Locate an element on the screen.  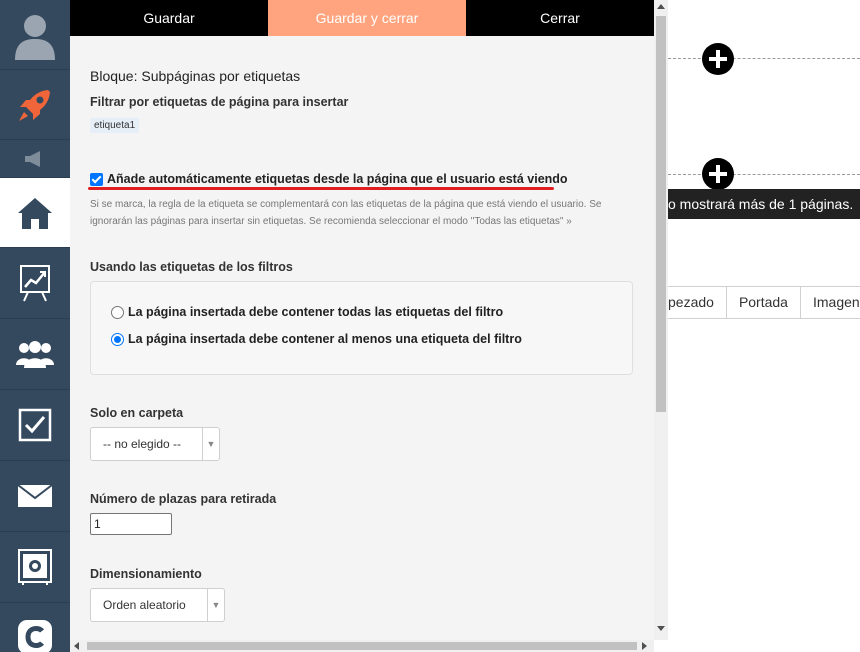
sidebar-item-messages is located at coordinates (35, 496).